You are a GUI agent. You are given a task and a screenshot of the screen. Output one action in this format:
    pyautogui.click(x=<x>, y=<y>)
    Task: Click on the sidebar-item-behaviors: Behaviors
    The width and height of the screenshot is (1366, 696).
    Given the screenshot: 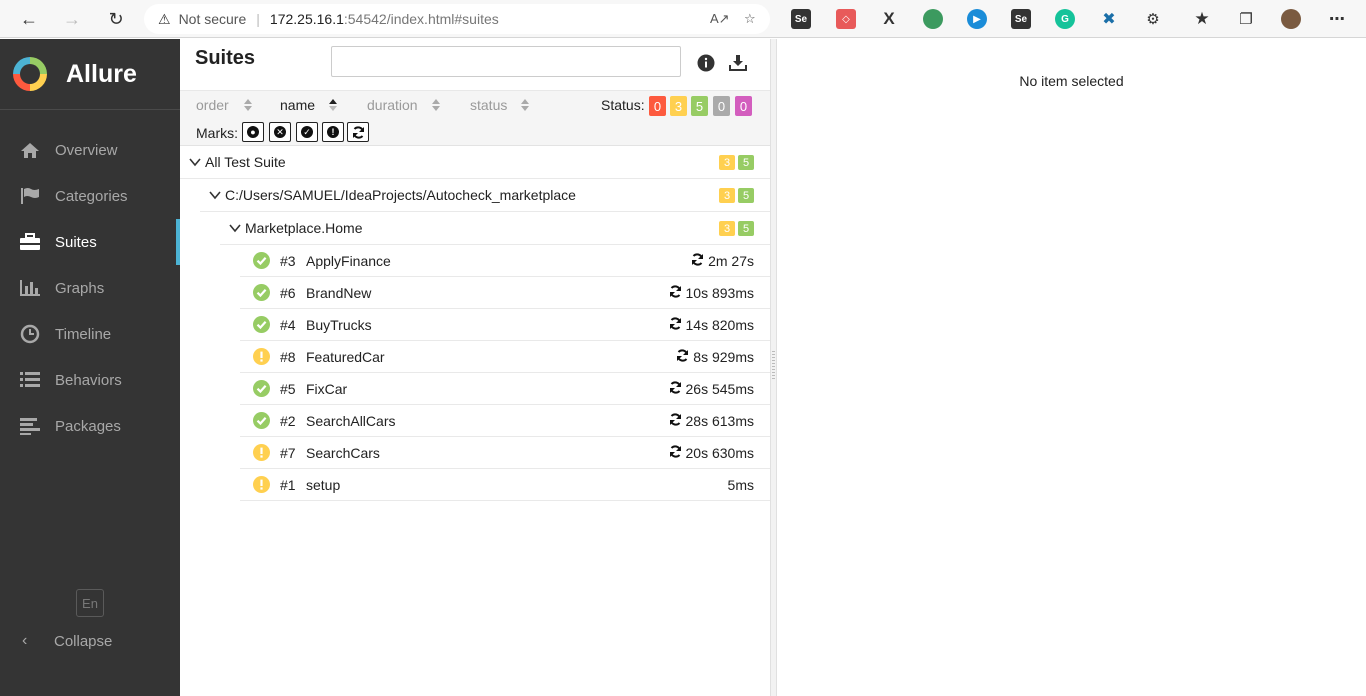 What is the action you would take?
    pyautogui.click(x=90, y=380)
    